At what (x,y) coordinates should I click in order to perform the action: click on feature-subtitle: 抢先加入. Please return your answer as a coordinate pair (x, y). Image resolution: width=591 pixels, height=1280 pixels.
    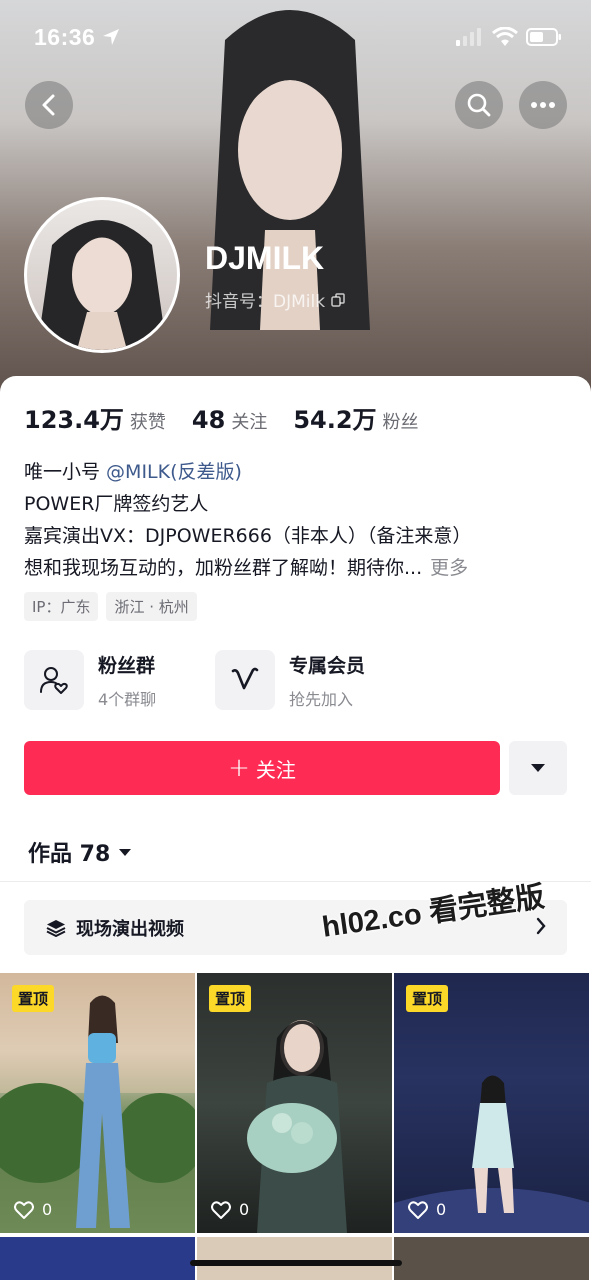
    Looking at the image, I should click on (321, 699).